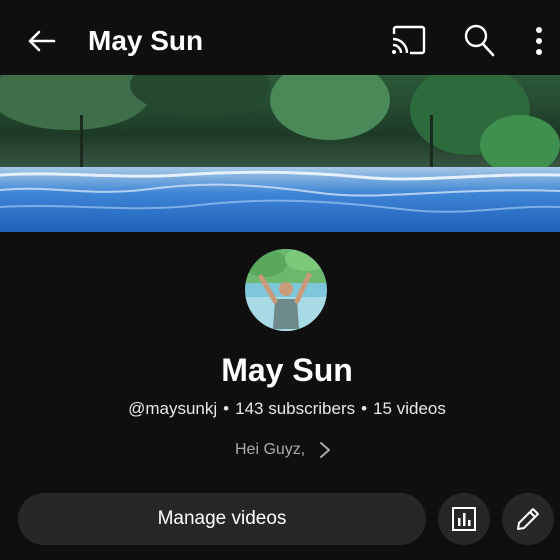 The image size is (560, 560). Describe the element at coordinates (409, 408) in the screenshot. I see `video-count: 15 videos` at that location.